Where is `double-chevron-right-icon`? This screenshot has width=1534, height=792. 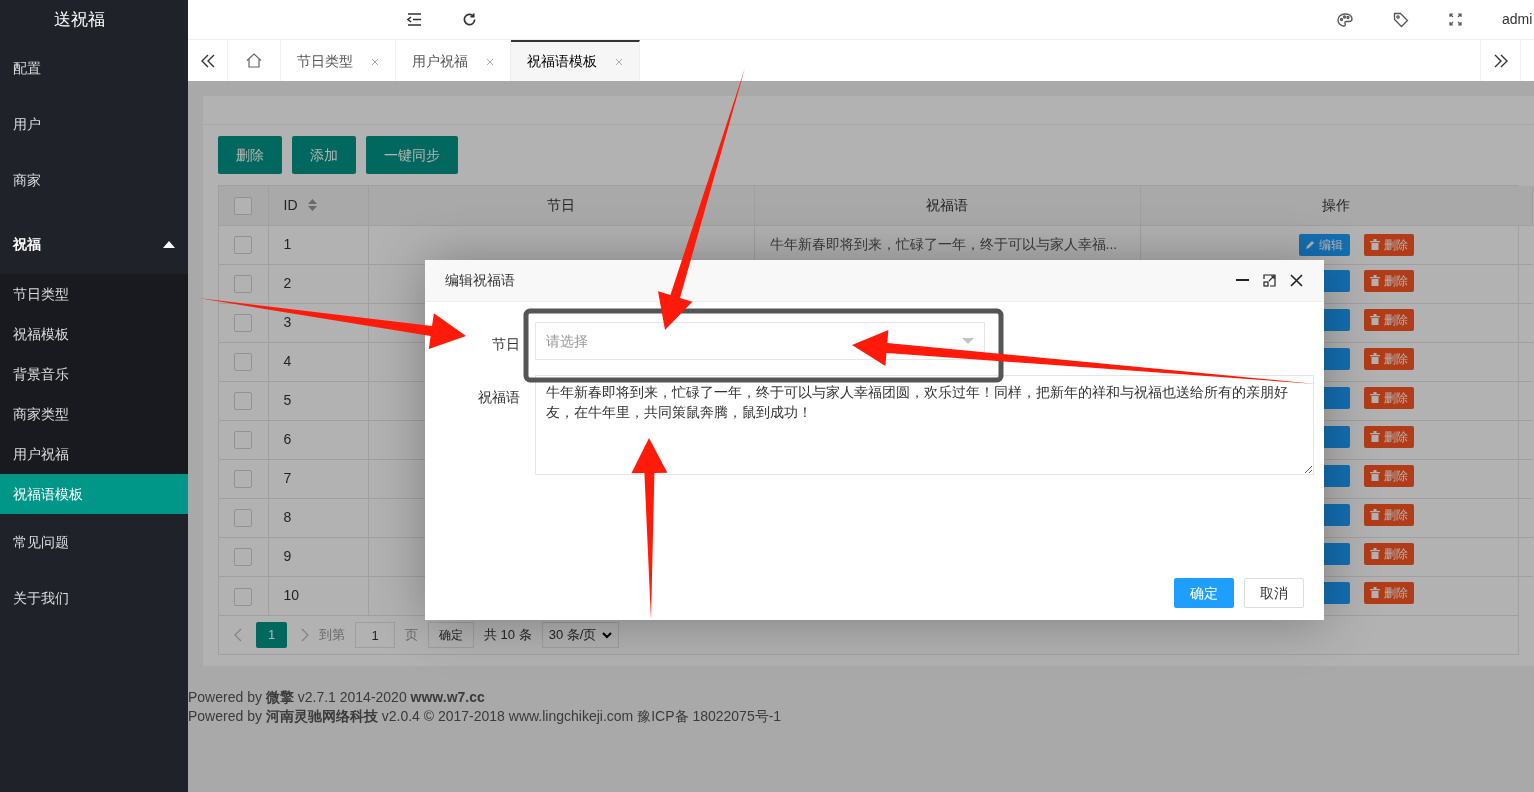 double-chevron-right-icon is located at coordinates (1500, 60).